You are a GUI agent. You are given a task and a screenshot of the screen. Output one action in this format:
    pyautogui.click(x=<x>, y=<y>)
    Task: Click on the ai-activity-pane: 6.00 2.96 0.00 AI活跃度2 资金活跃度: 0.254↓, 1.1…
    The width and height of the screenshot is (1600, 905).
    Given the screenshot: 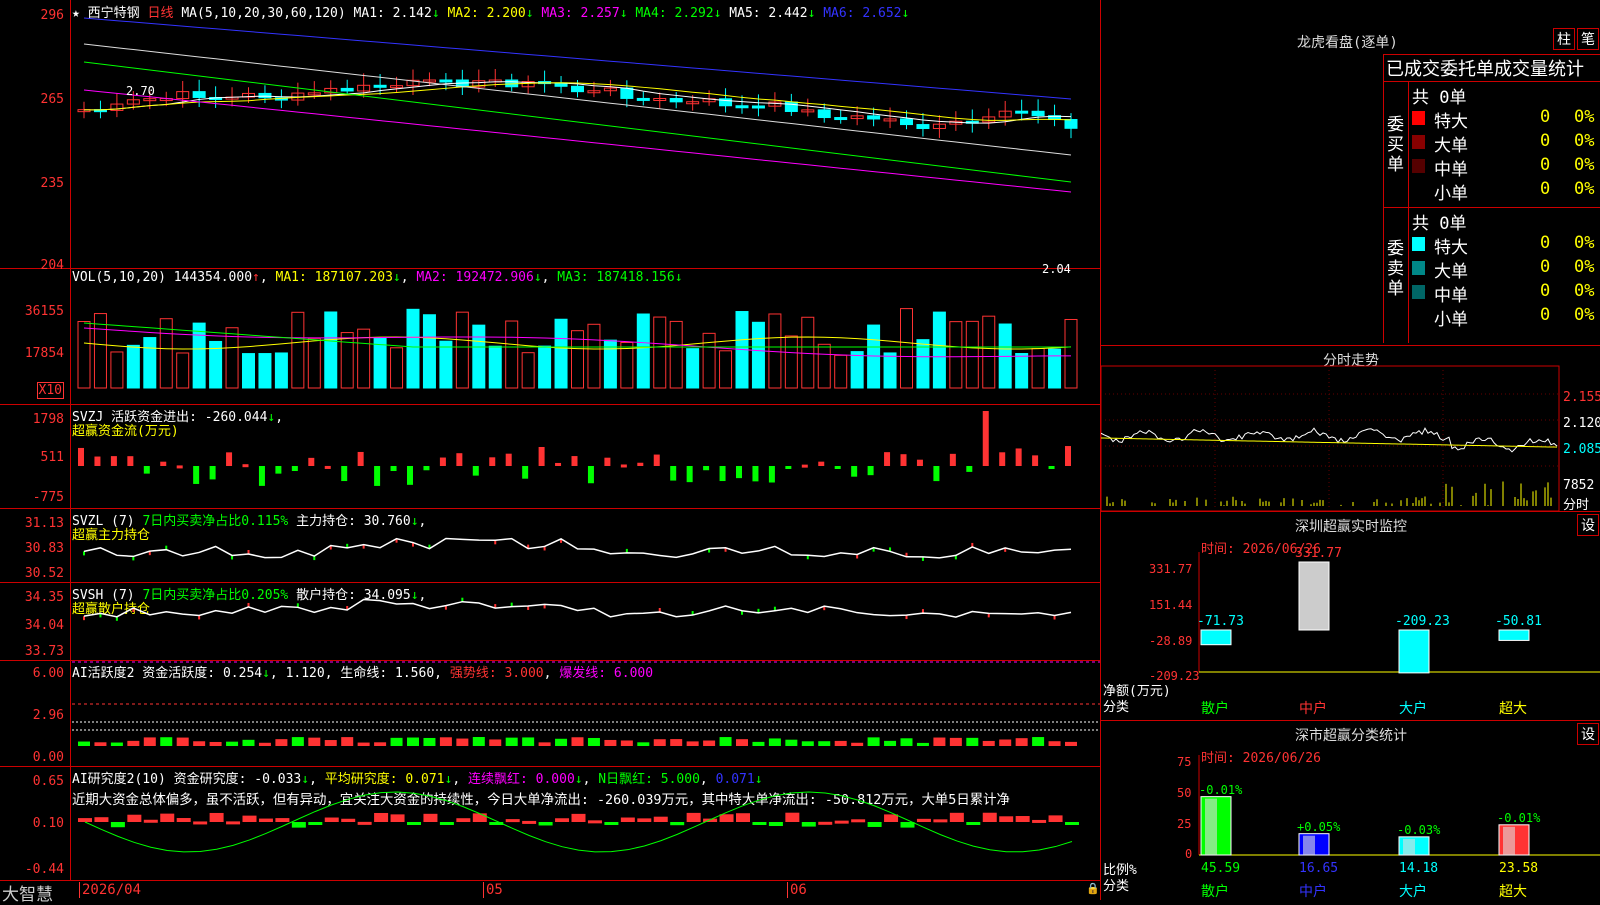 What is the action you would take?
    pyautogui.click(x=550, y=713)
    